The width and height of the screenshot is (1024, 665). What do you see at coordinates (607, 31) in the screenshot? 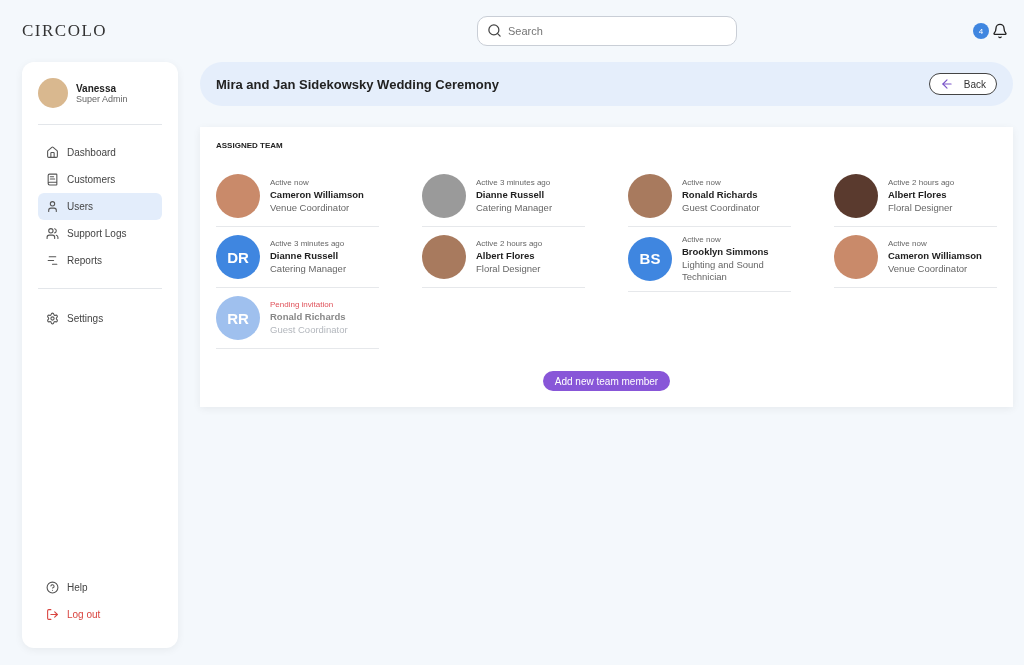
I see `search-field: Search` at bounding box center [607, 31].